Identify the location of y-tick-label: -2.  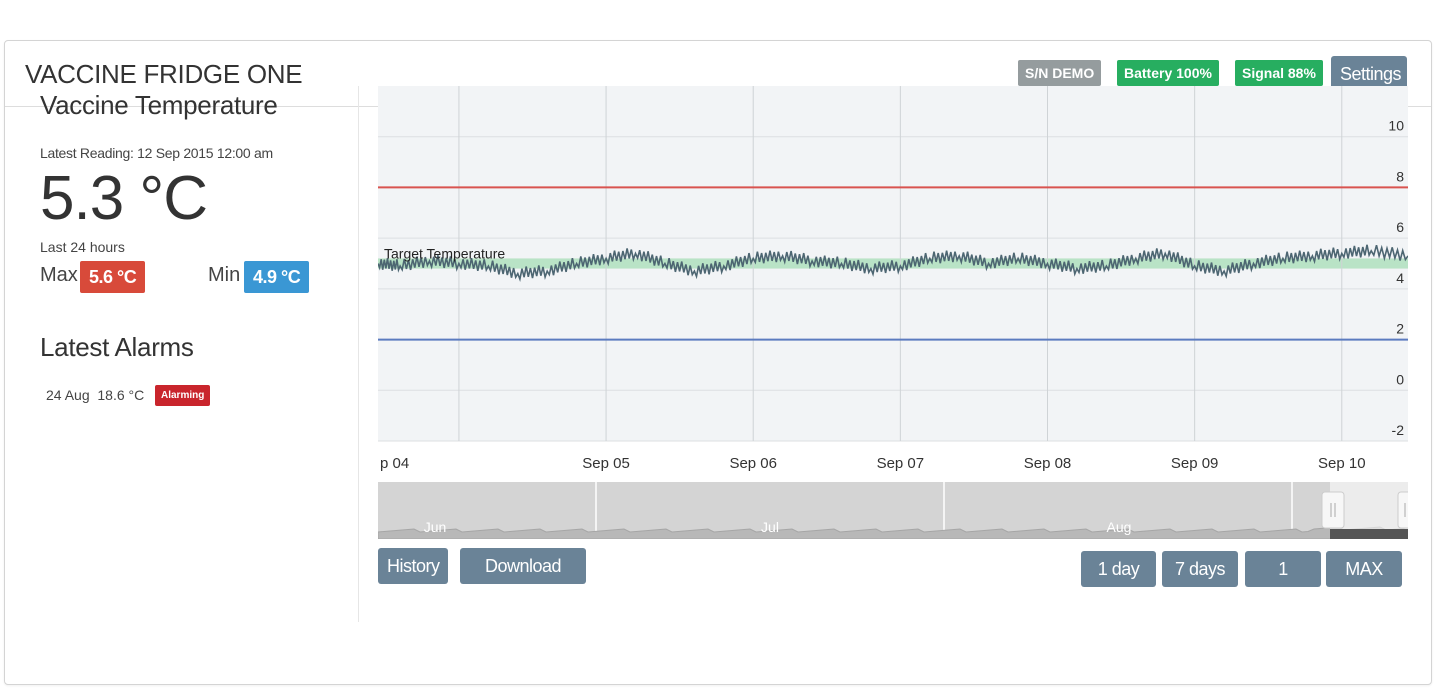
(1398, 430).